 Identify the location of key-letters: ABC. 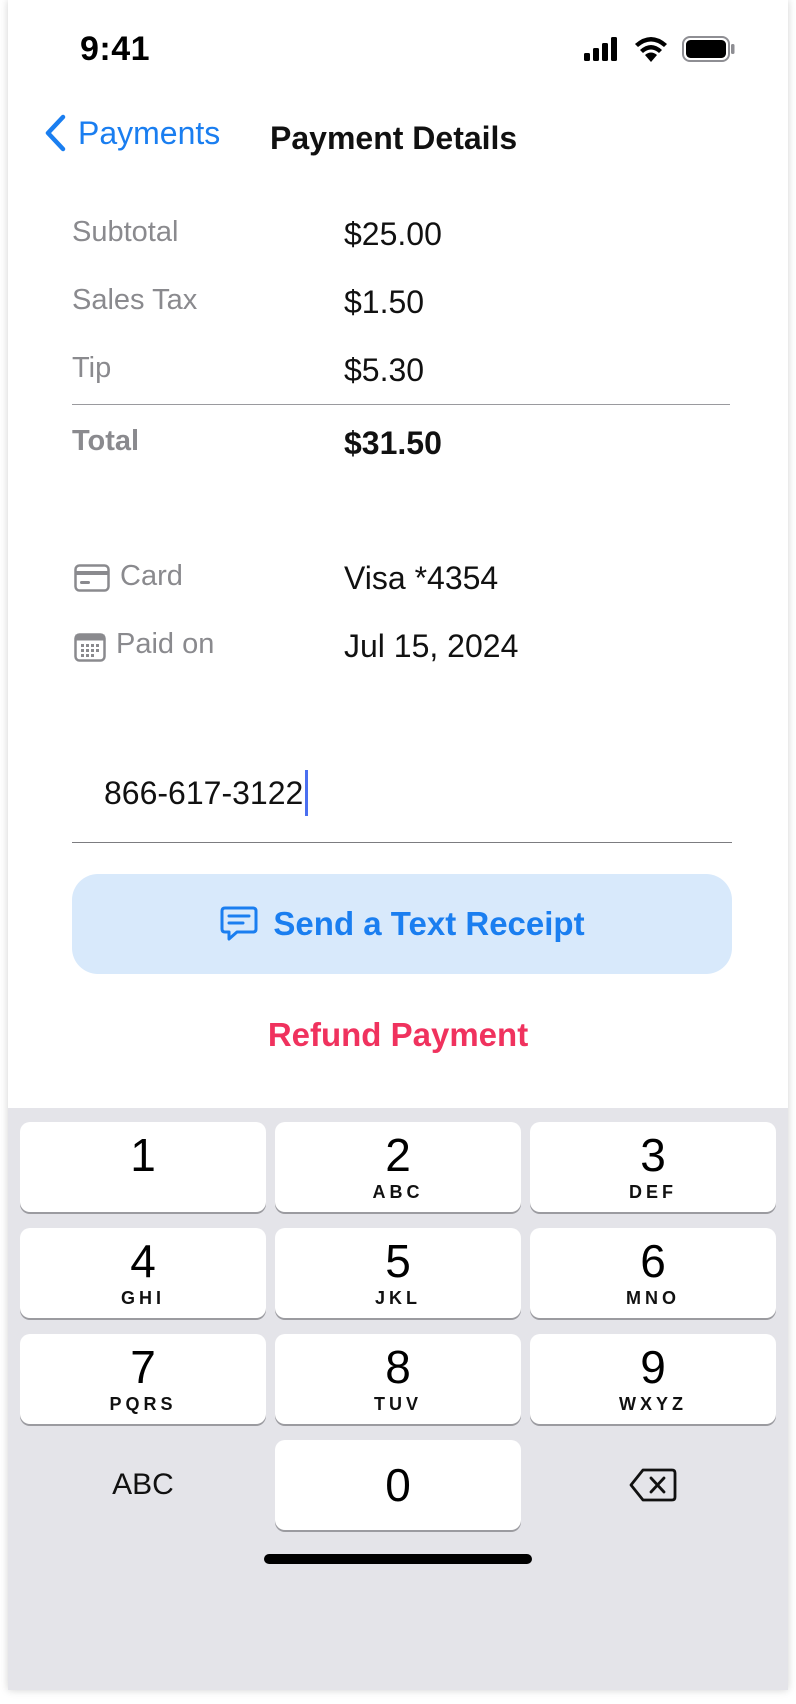
(398, 1192).